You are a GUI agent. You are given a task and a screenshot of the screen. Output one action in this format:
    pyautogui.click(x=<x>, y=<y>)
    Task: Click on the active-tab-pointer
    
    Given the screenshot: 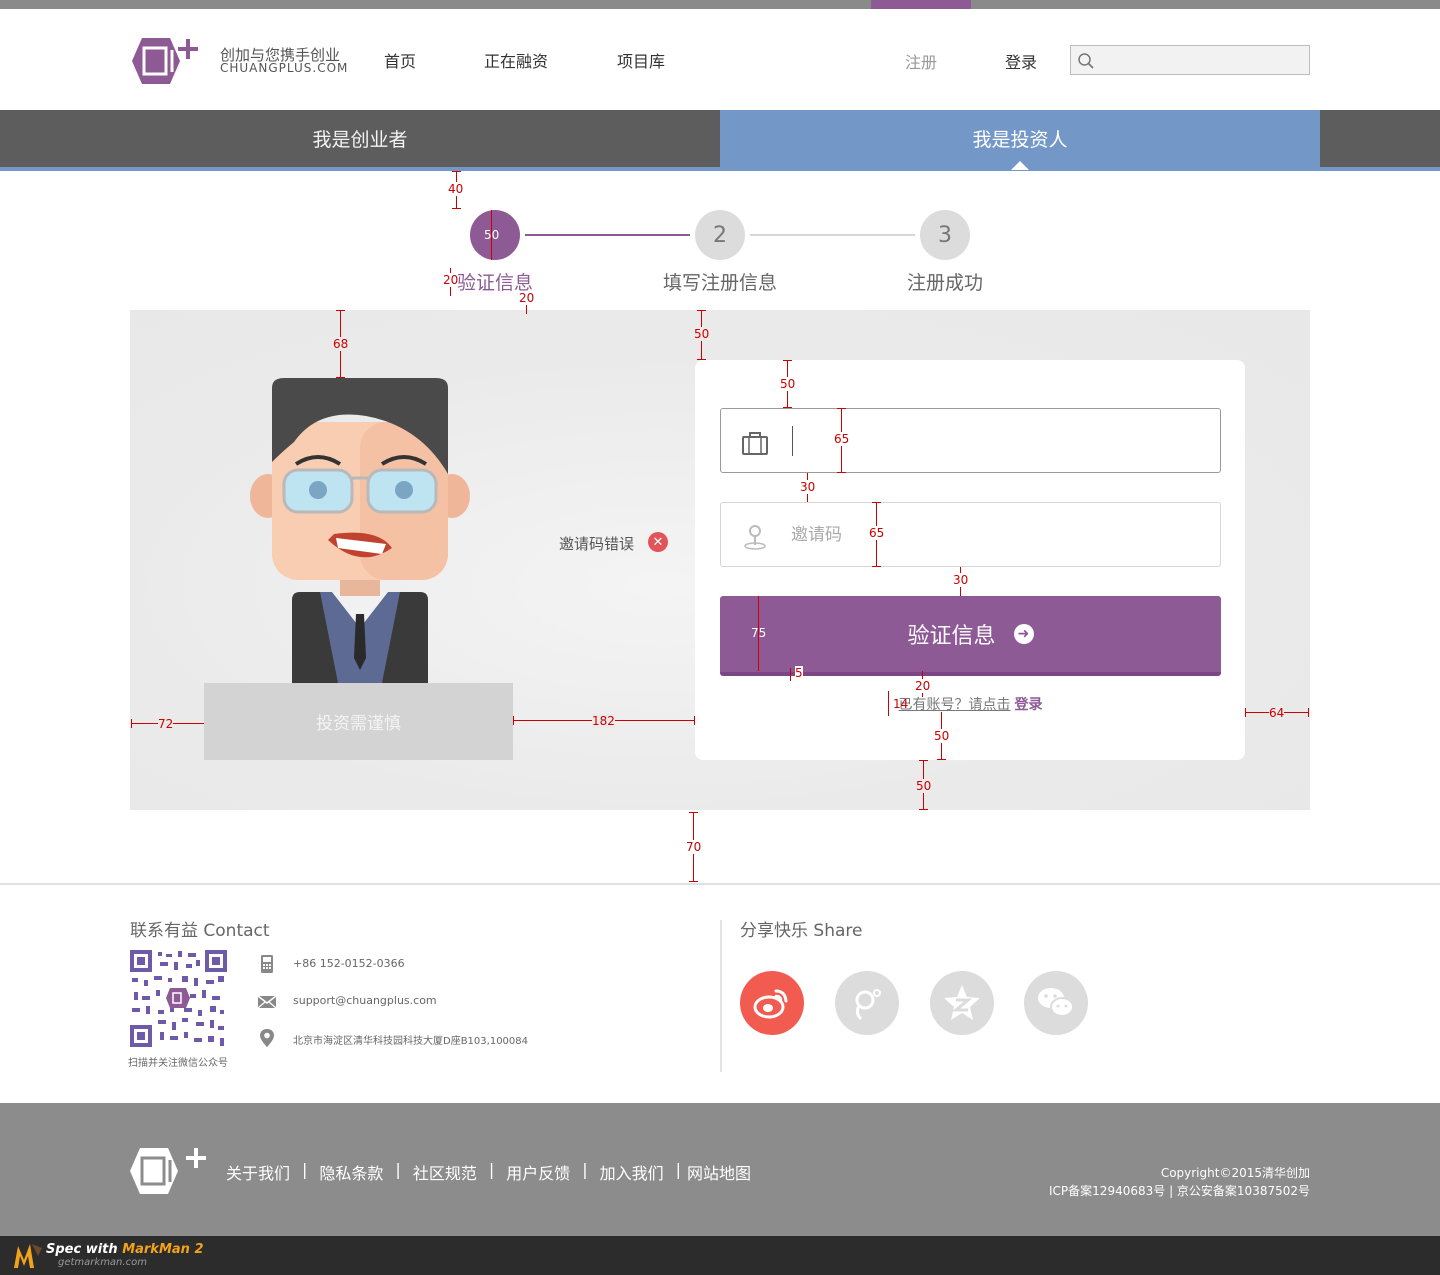 What is the action you would take?
    pyautogui.click(x=1020, y=165)
    